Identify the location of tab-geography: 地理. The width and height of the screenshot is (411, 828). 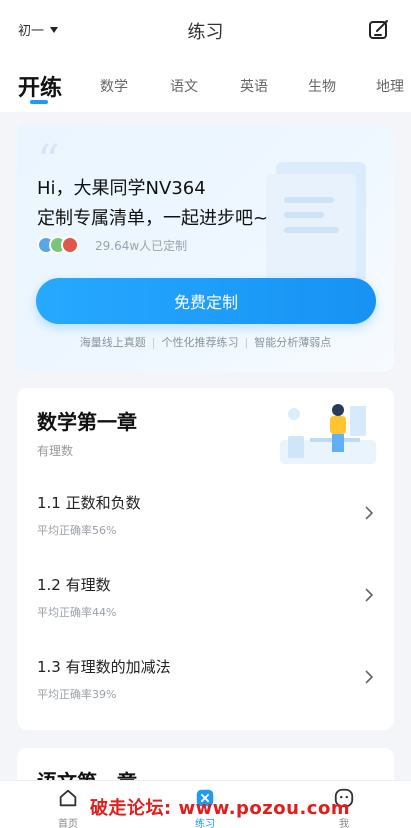
(390, 86).